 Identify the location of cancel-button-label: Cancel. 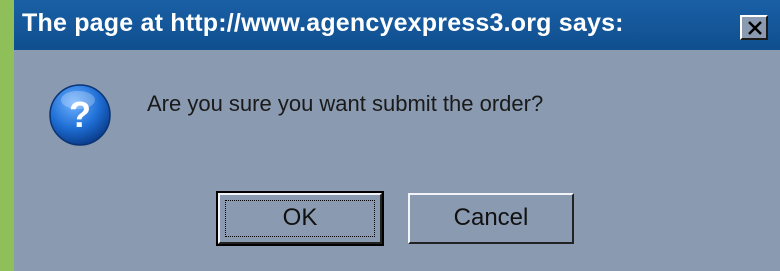
(491, 217).